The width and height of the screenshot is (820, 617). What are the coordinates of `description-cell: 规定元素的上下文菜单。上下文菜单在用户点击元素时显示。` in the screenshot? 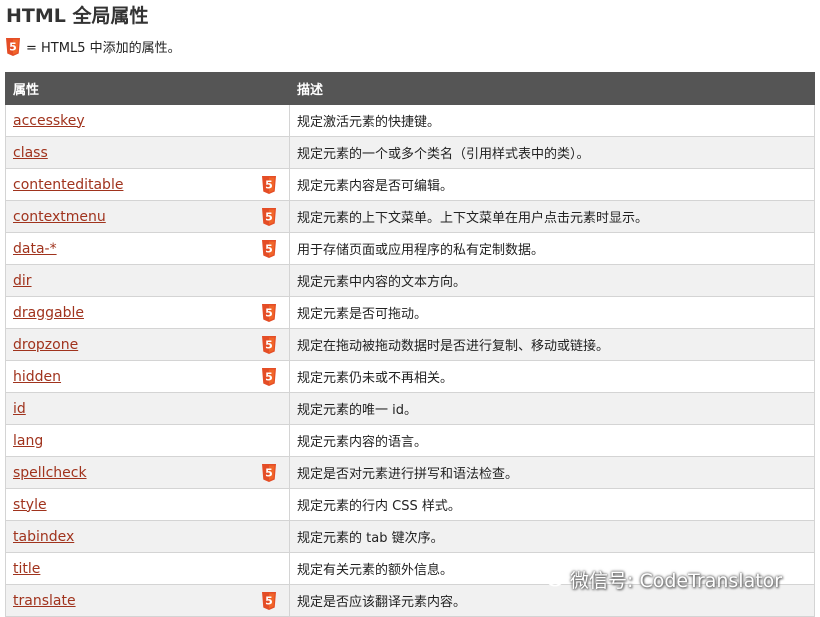 It's located at (552, 216).